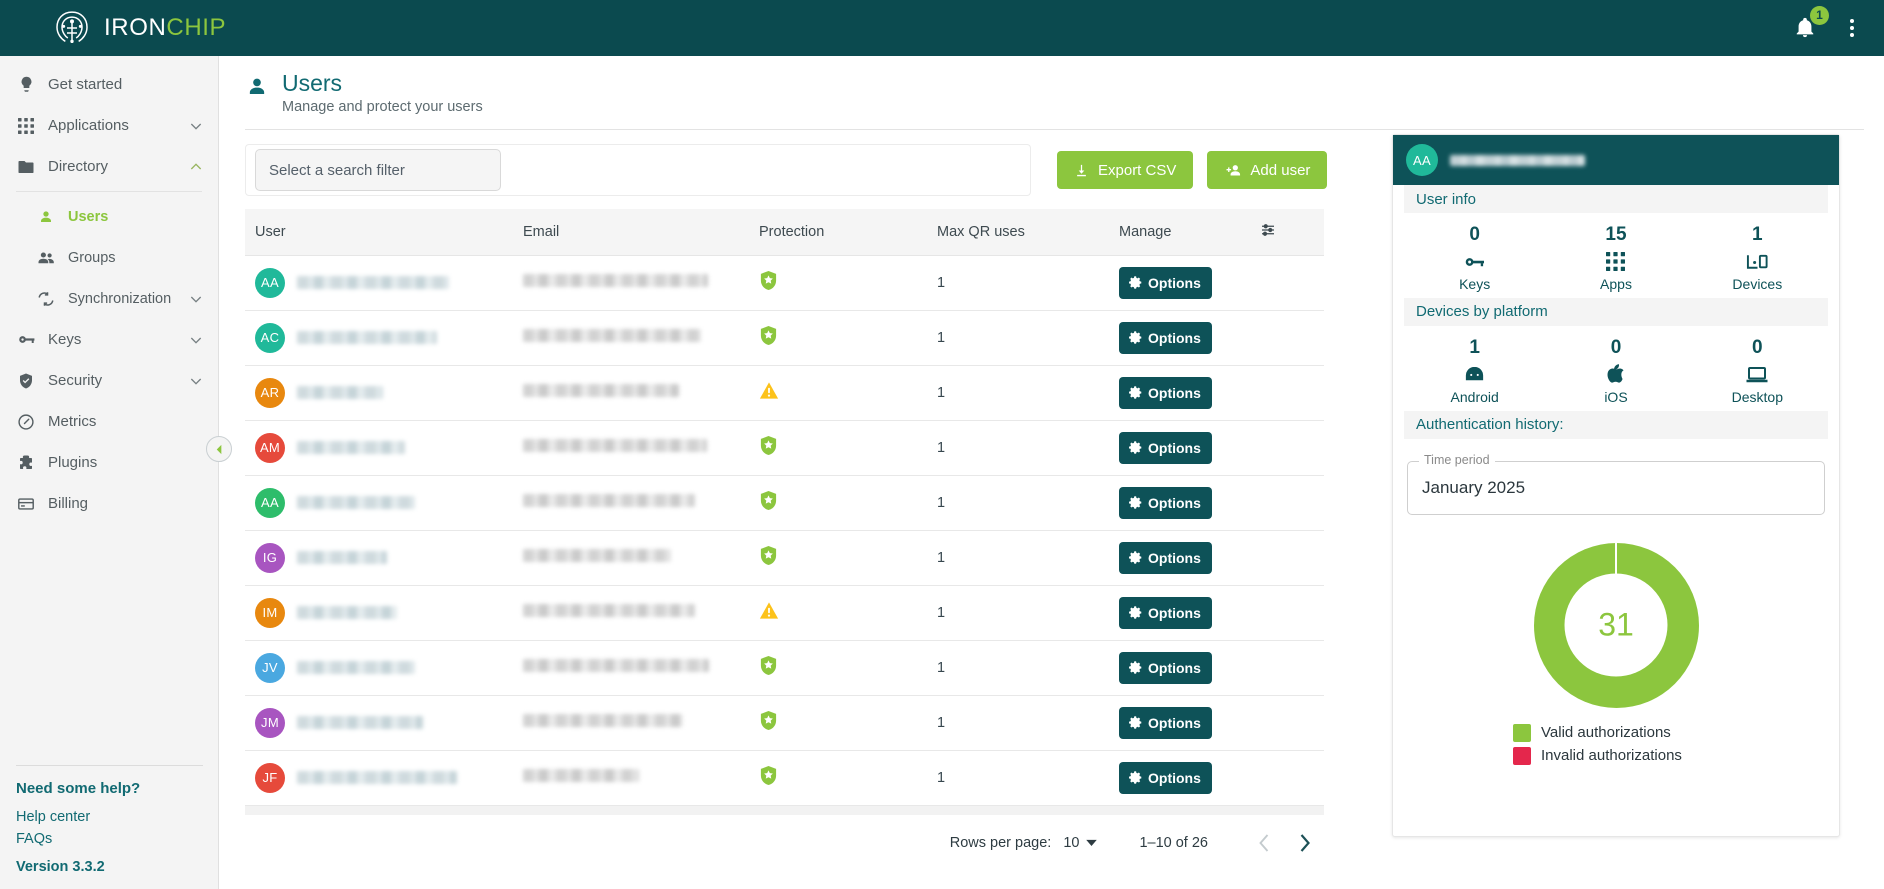 The width and height of the screenshot is (1884, 889). I want to click on sidebar-item-synchronization: Synchronization, so click(109, 298).